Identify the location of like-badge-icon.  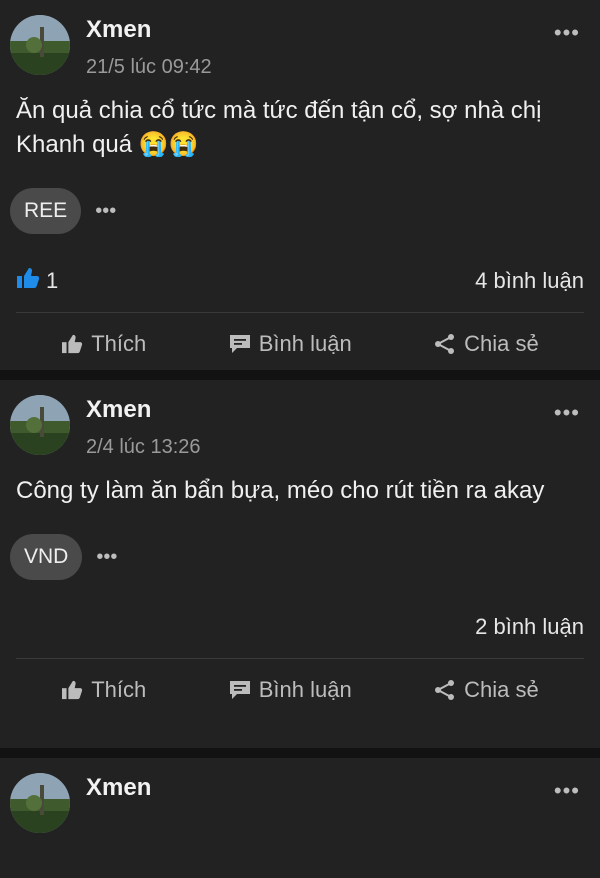
(28, 281).